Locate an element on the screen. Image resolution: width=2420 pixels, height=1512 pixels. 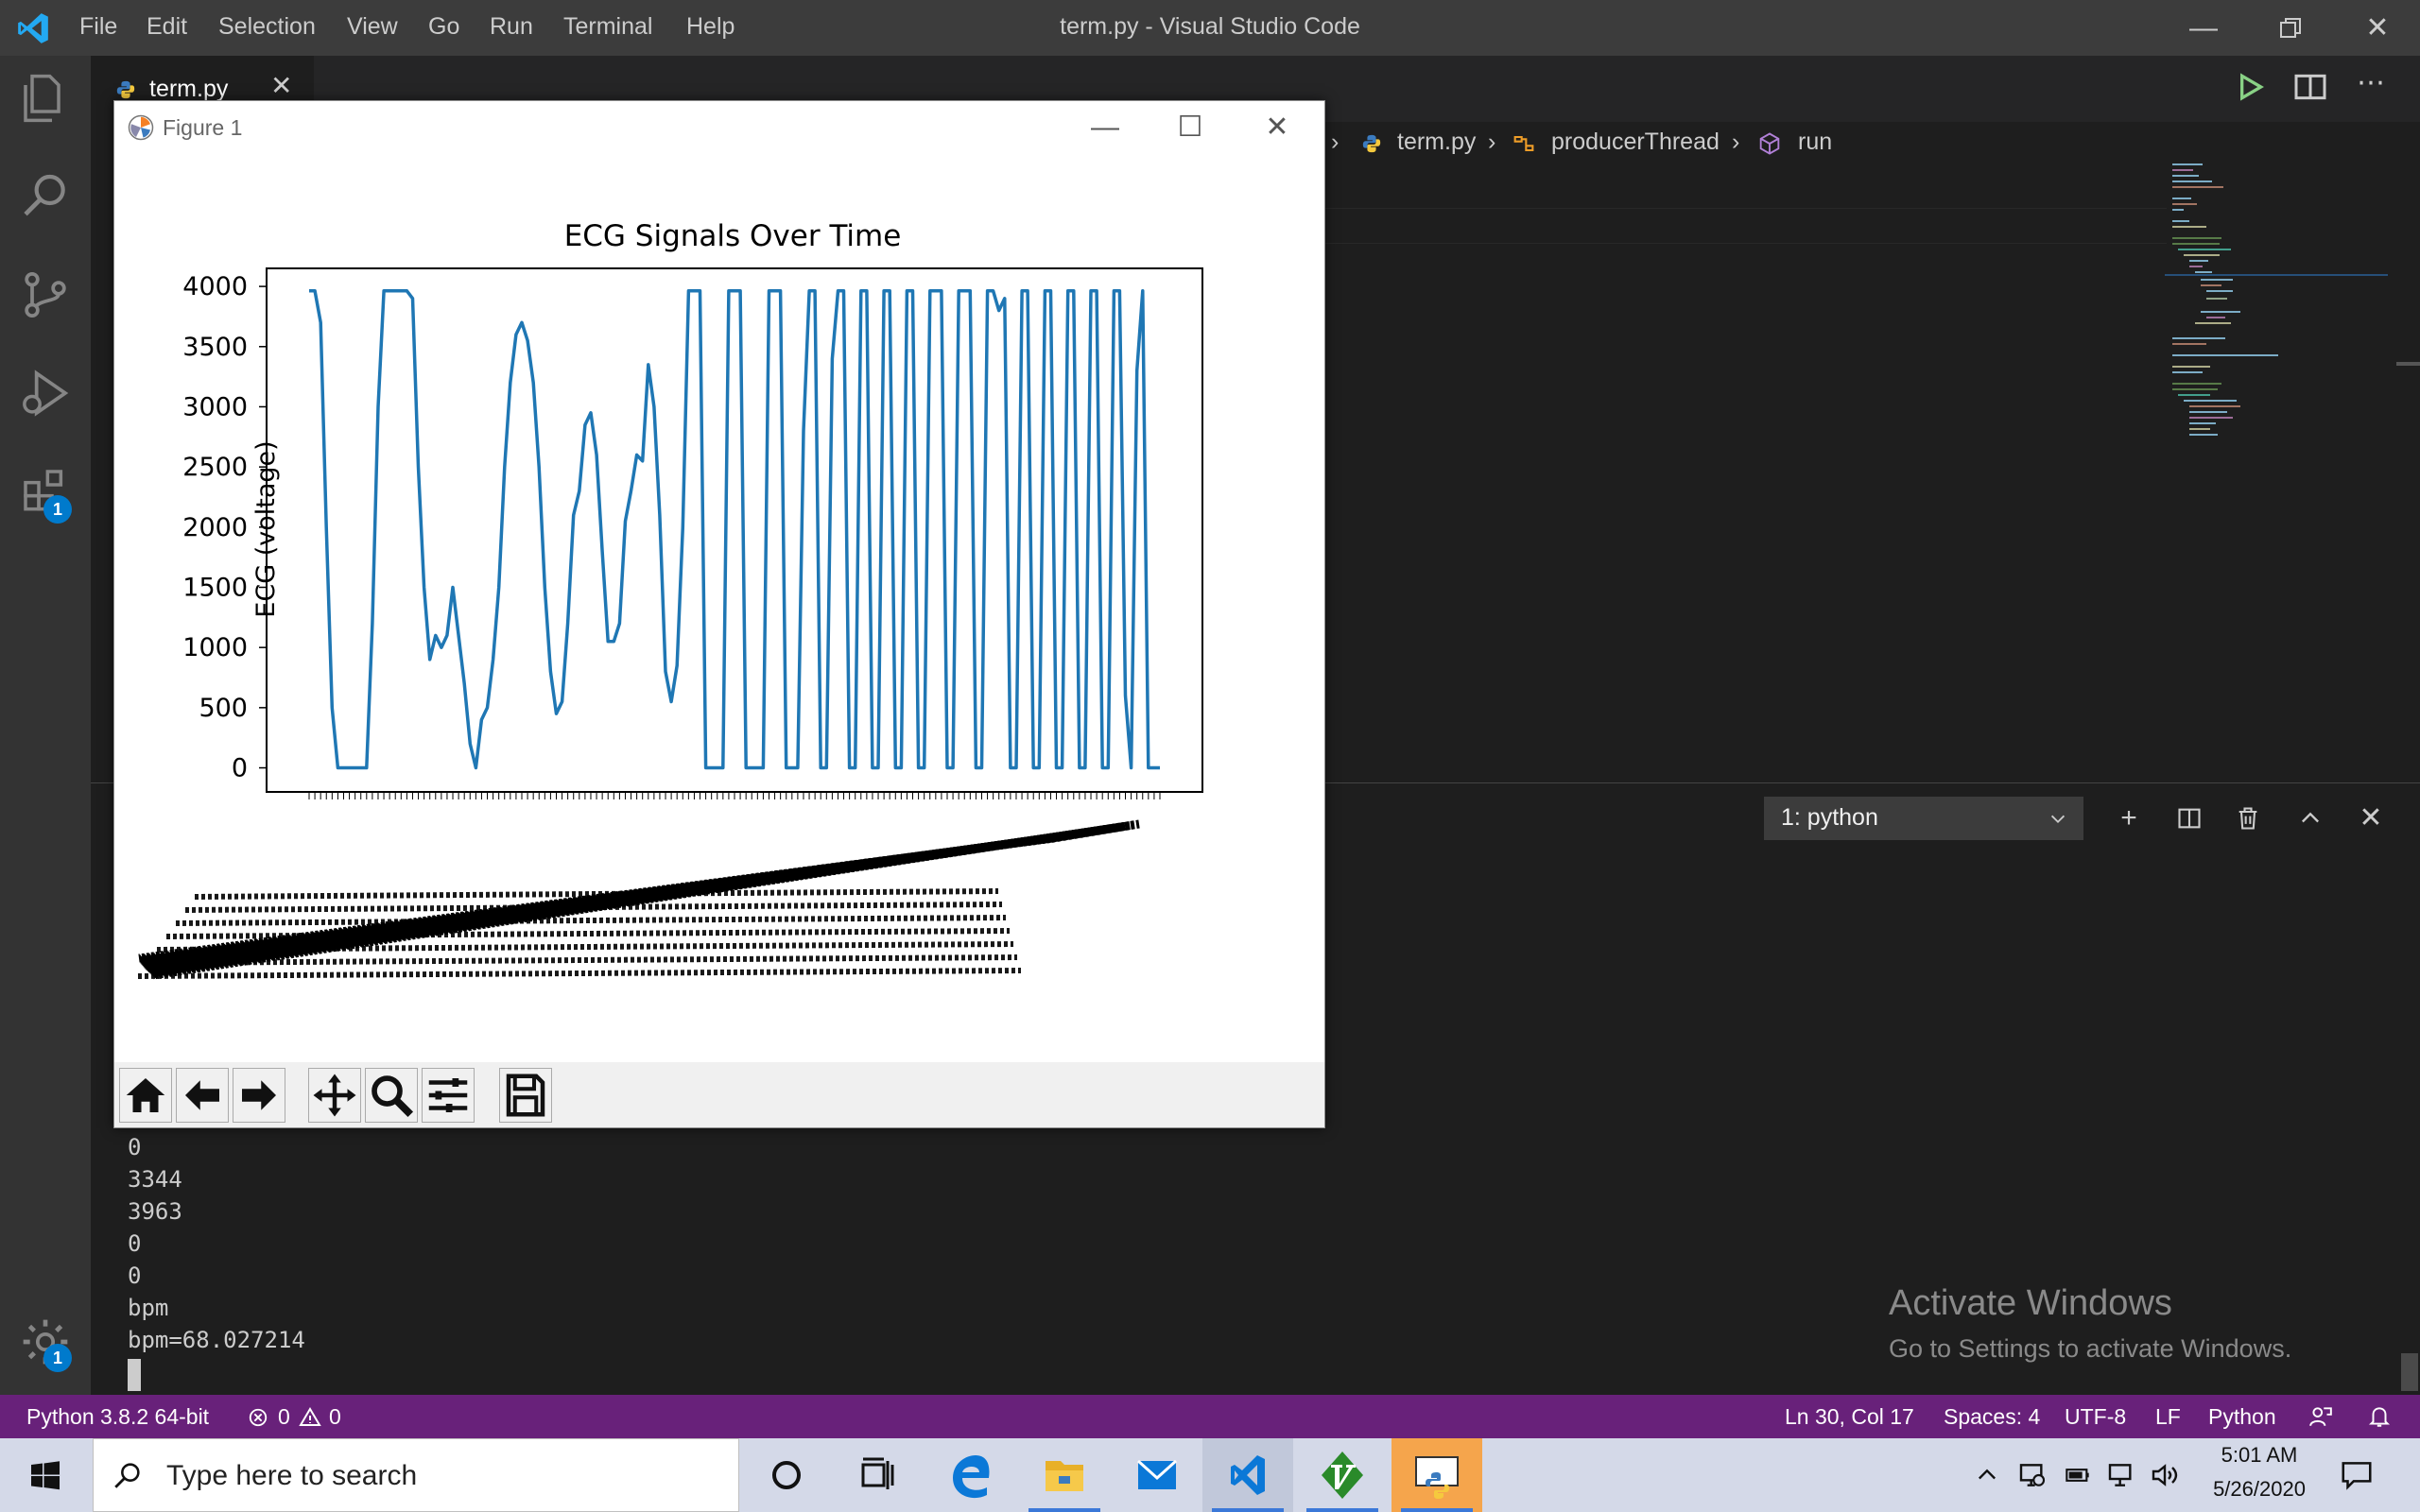
status-indentation: Spaces: 4 is located at coordinates (1992, 1417).